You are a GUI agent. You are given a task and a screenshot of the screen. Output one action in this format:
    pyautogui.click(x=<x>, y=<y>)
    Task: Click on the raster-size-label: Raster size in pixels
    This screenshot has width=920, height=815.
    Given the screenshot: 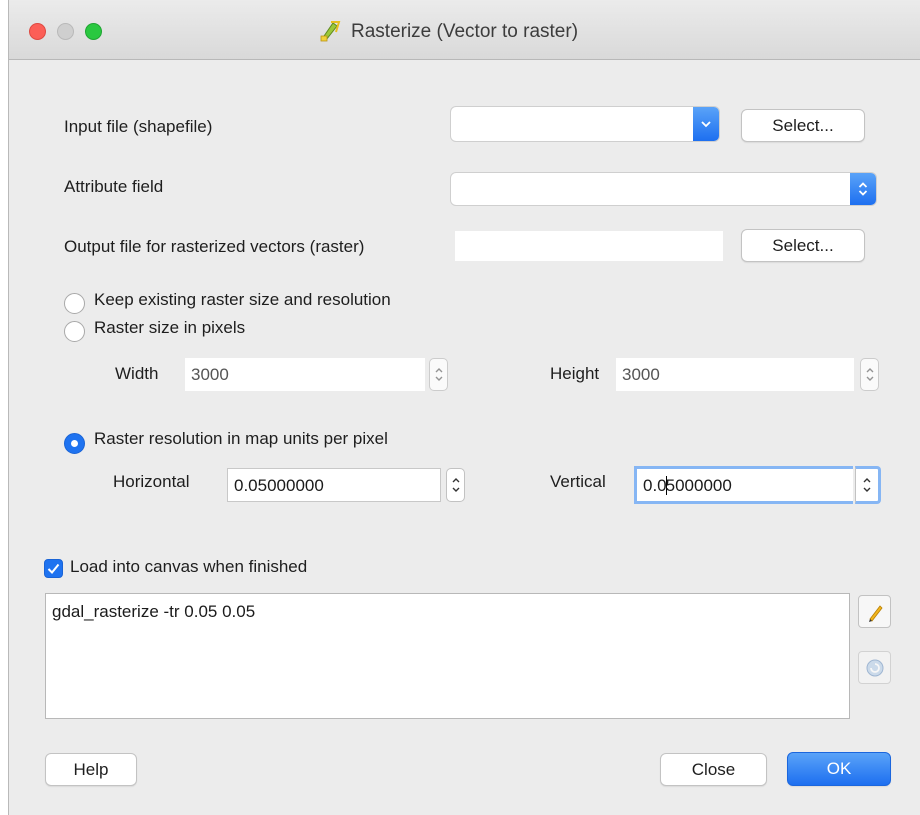 What is the action you would take?
    pyautogui.click(x=170, y=327)
    